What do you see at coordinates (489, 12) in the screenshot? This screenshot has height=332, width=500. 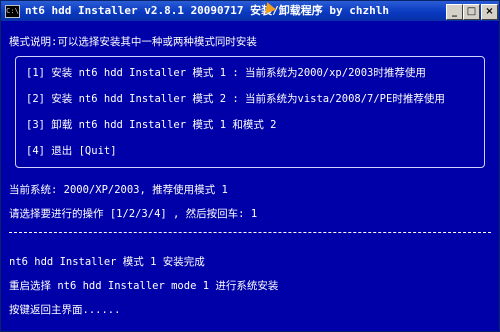 I see `close-button: ×` at bounding box center [489, 12].